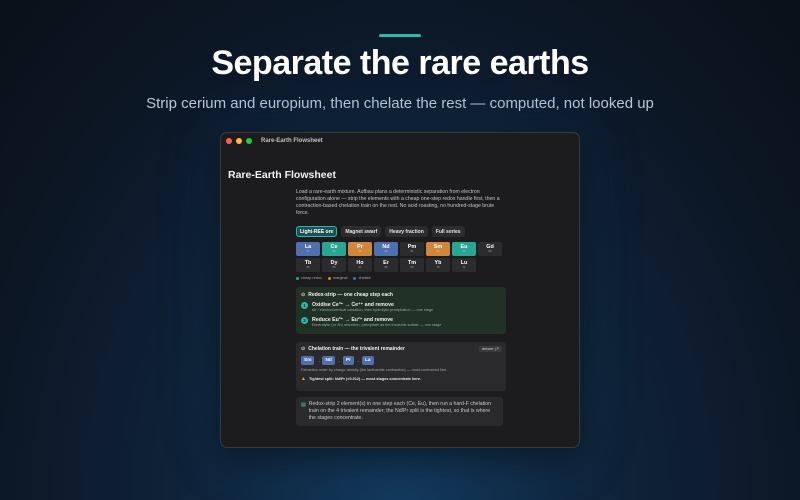 The width and height of the screenshot is (800, 500). I want to click on legend-item: cheap redox, so click(309, 278).